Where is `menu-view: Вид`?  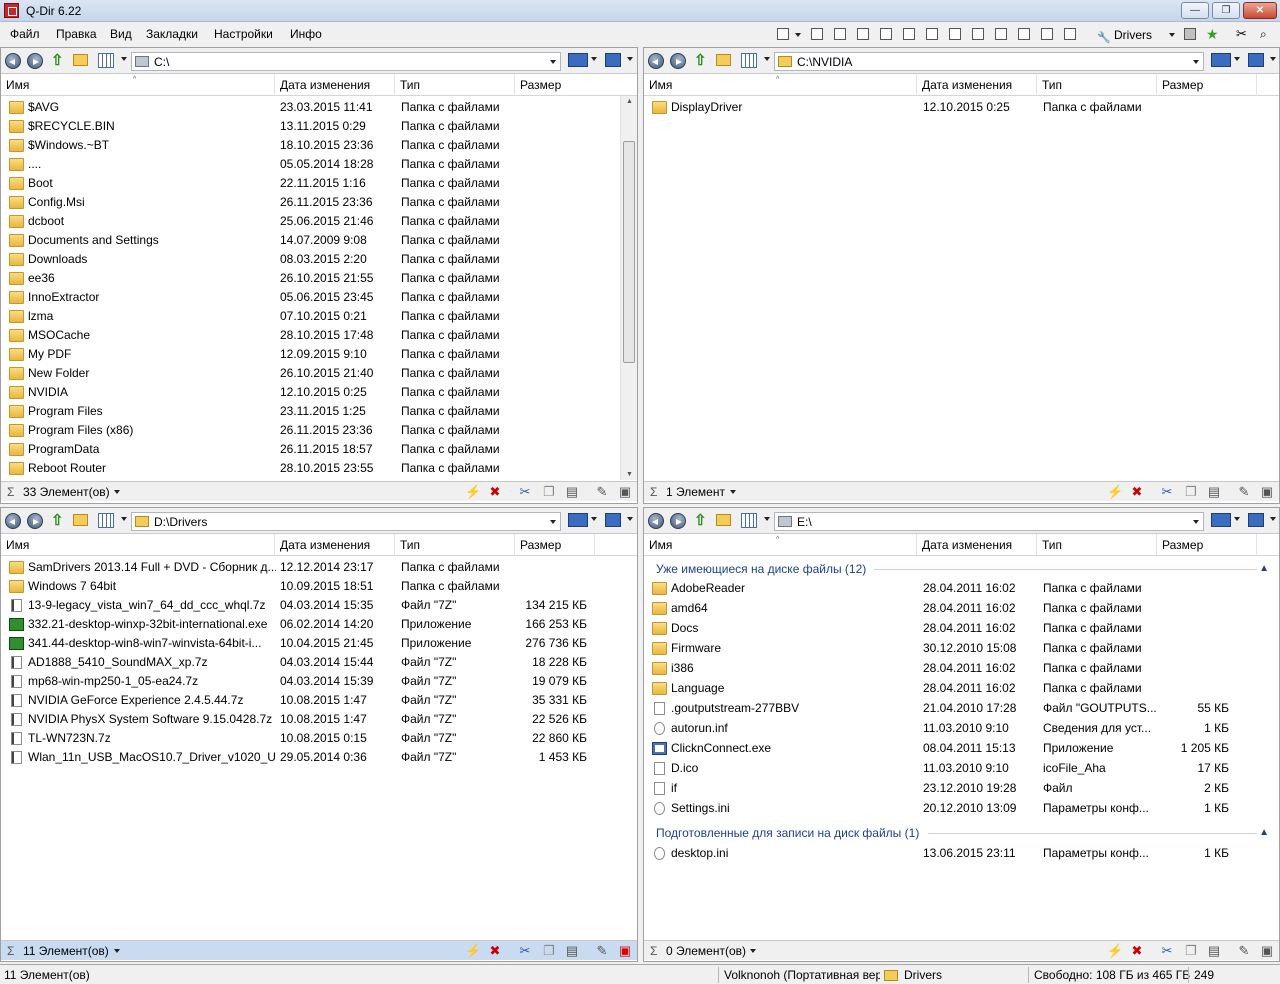 menu-view: Вид is located at coordinates (121, 34).